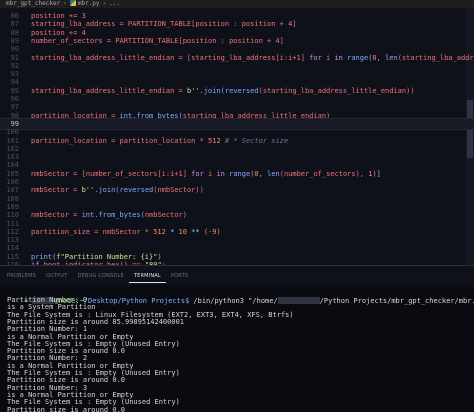 This screenshot has width=474, height=412. What do you see at coordinates (20, 276) in the screenshot?
I see `tab-problems: PROBLEMS` at bounding box center [20, 276].